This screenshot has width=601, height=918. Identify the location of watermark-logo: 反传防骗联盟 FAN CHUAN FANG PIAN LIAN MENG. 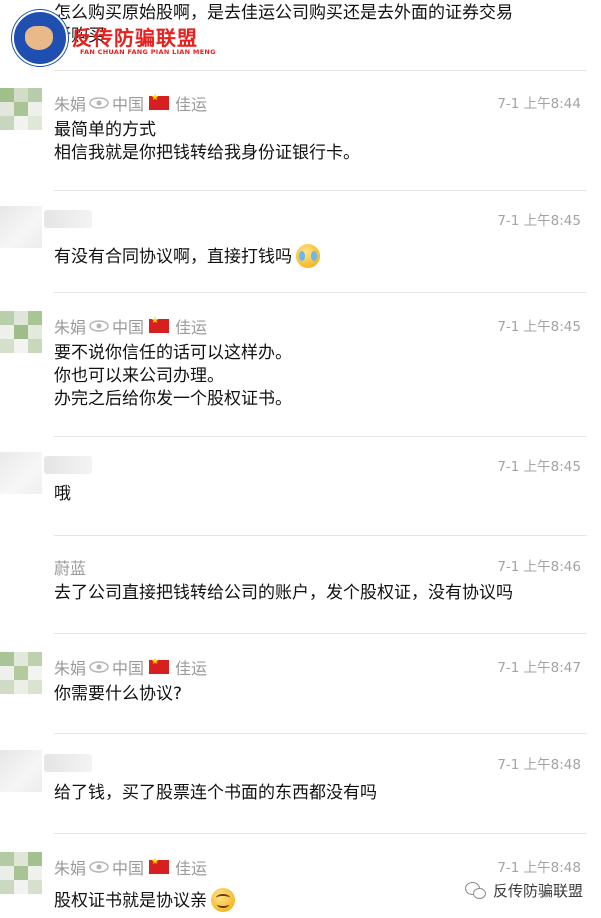
(117, 38).